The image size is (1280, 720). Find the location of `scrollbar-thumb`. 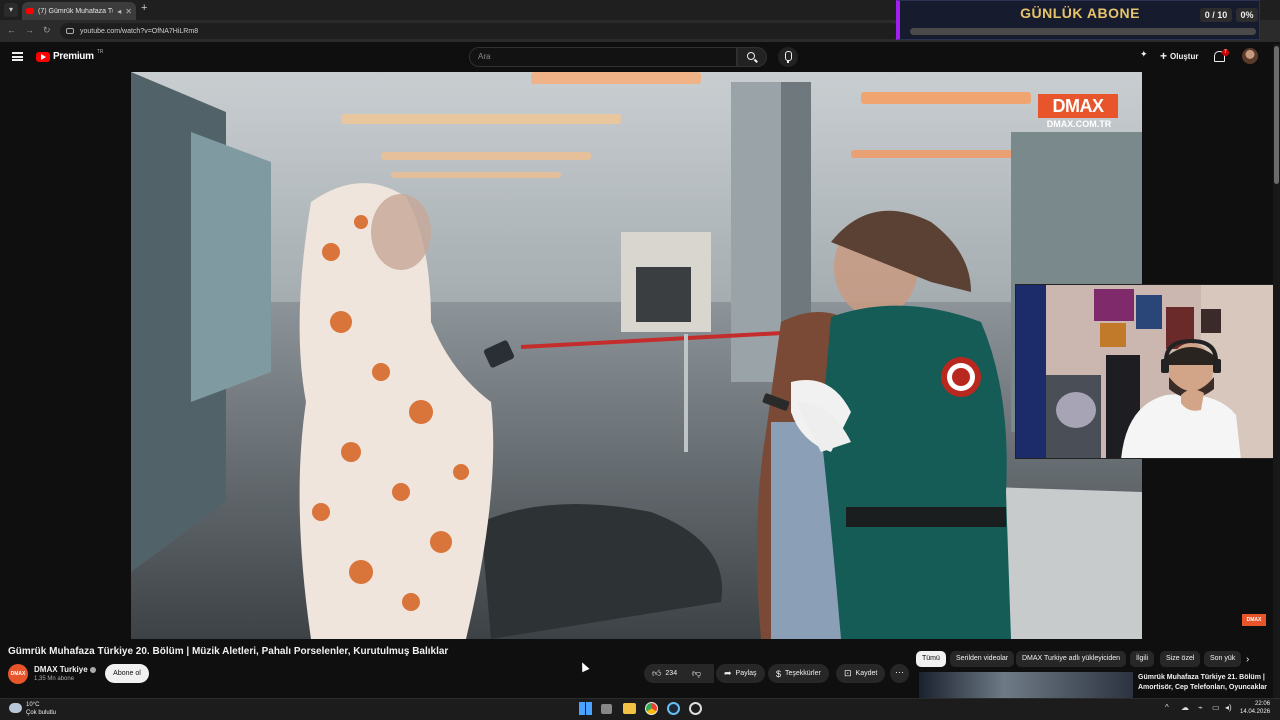

scrollbar-thumb is located at coordinates (1276, 115).